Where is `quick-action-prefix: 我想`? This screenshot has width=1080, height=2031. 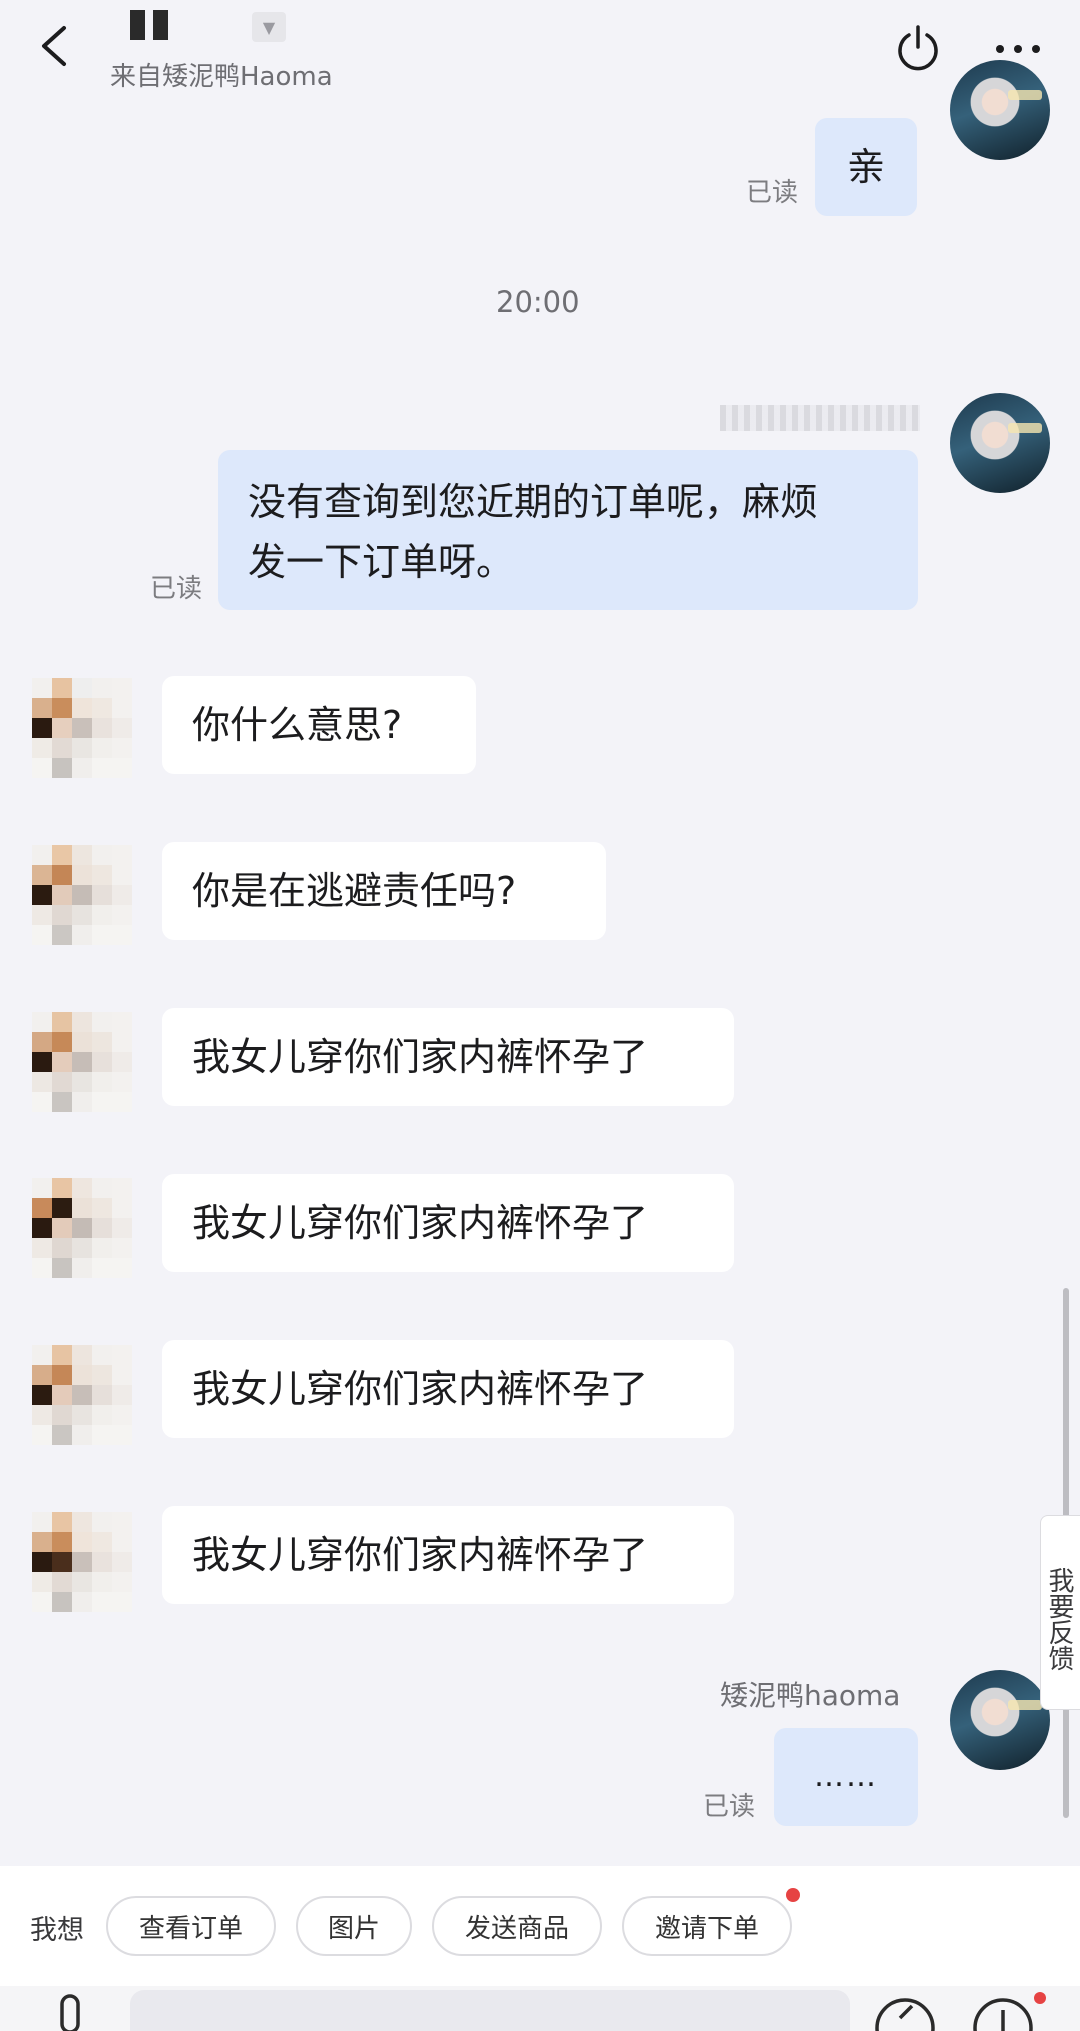
quick-action-prefix: 我想 is located at coordinates (57, 1930).